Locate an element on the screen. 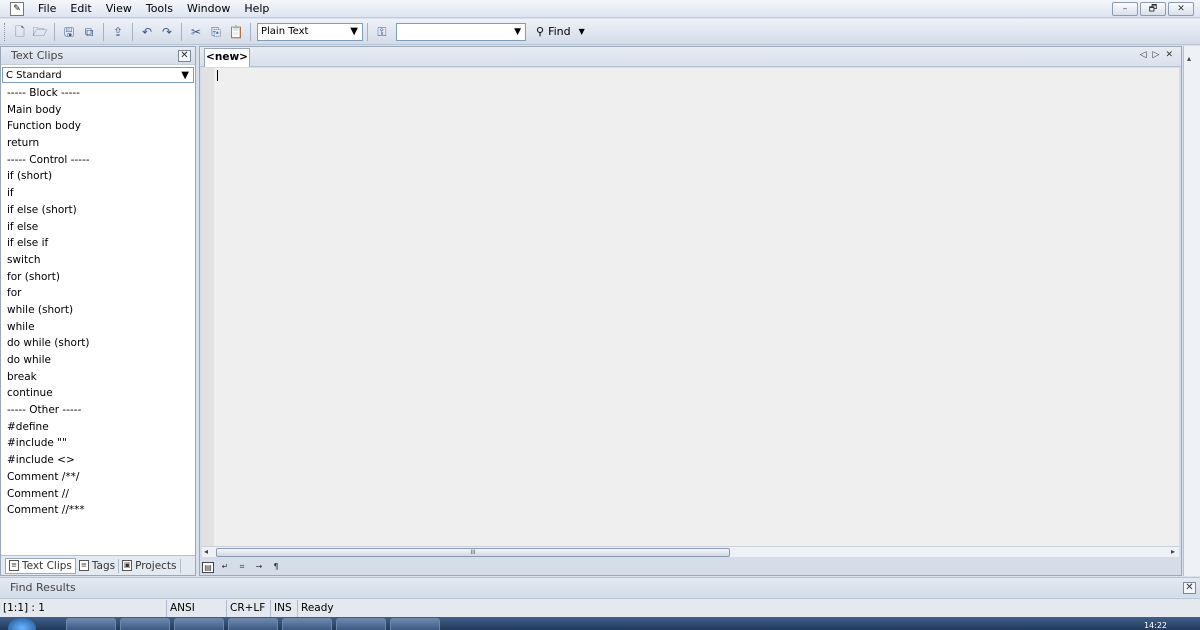 Image resolution: width=1200 pixels, height=630 pixels. tab-tags: ≡ Tags is located at coordinates (98, 565).